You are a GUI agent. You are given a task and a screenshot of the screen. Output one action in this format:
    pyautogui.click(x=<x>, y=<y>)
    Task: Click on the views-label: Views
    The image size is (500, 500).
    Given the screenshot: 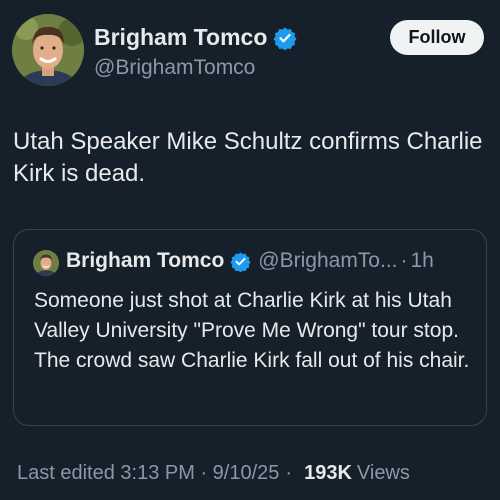 What is the action you would take?
    pyautogui.click(x=383, y=473)
    